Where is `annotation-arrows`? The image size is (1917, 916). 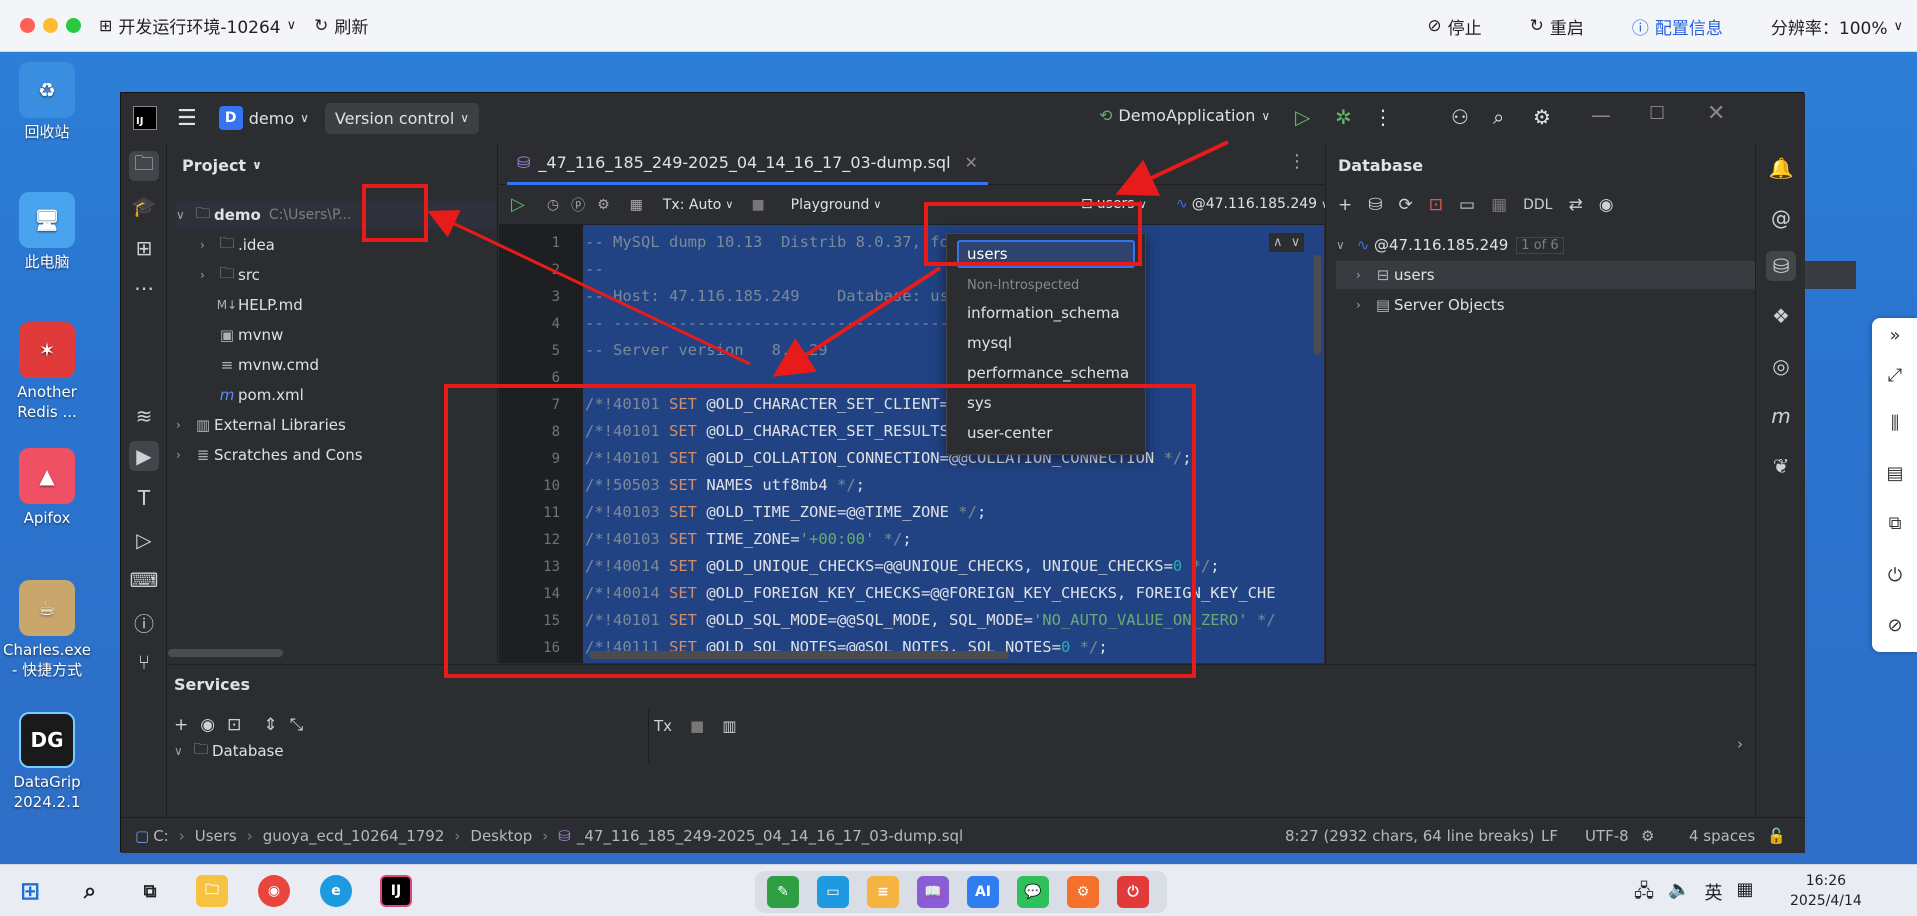
annotation-arrows is located at coordinates (828, 258).